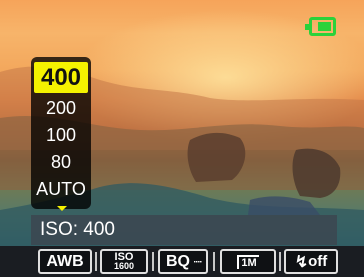  What do you see at coordinates (61, 189) in the screenshot?
I see `iso-option-auto: AUTO` at bounding box center [61, 189].